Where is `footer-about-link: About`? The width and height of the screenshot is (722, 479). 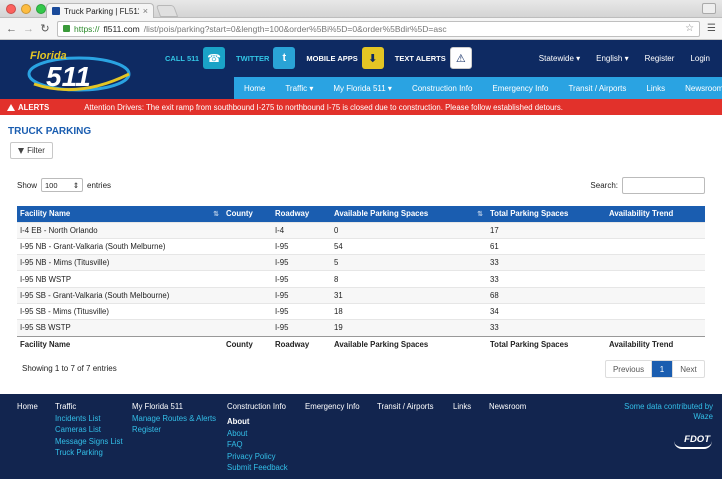
footer-about-link: About is located at coordinates (257, 433).